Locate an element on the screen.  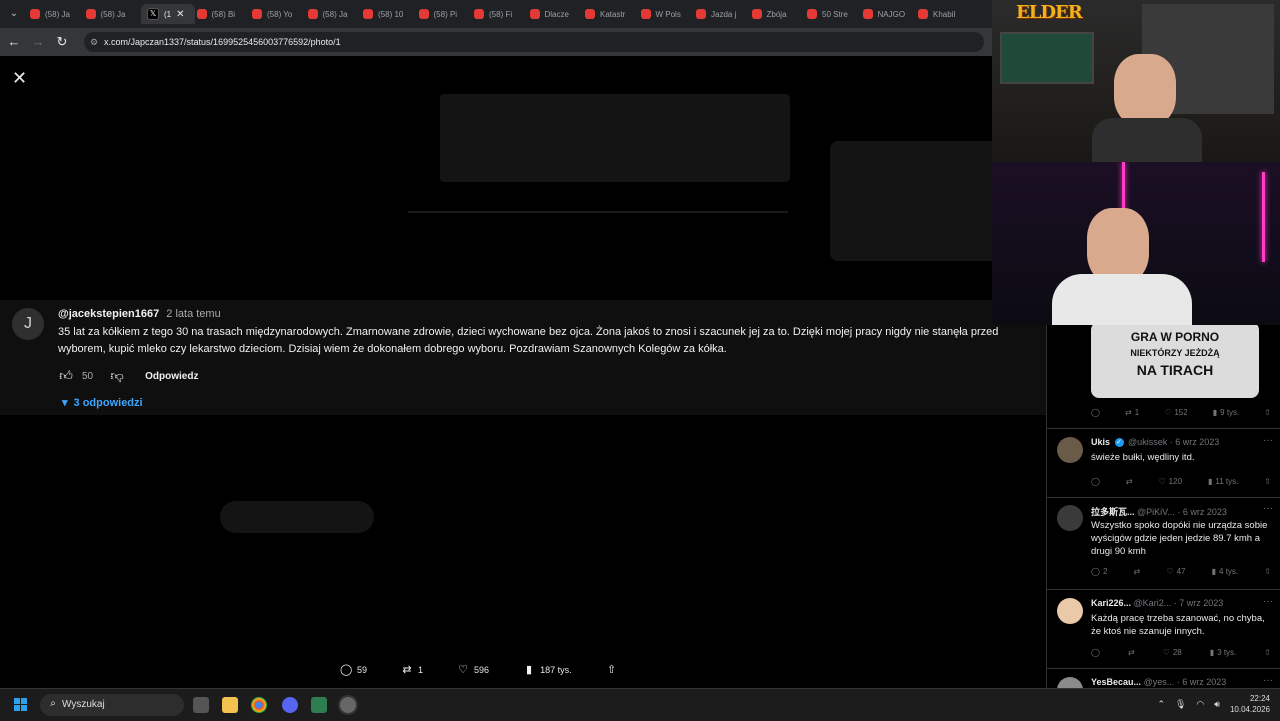
task-view-icon is located at coordinates (201, 705).